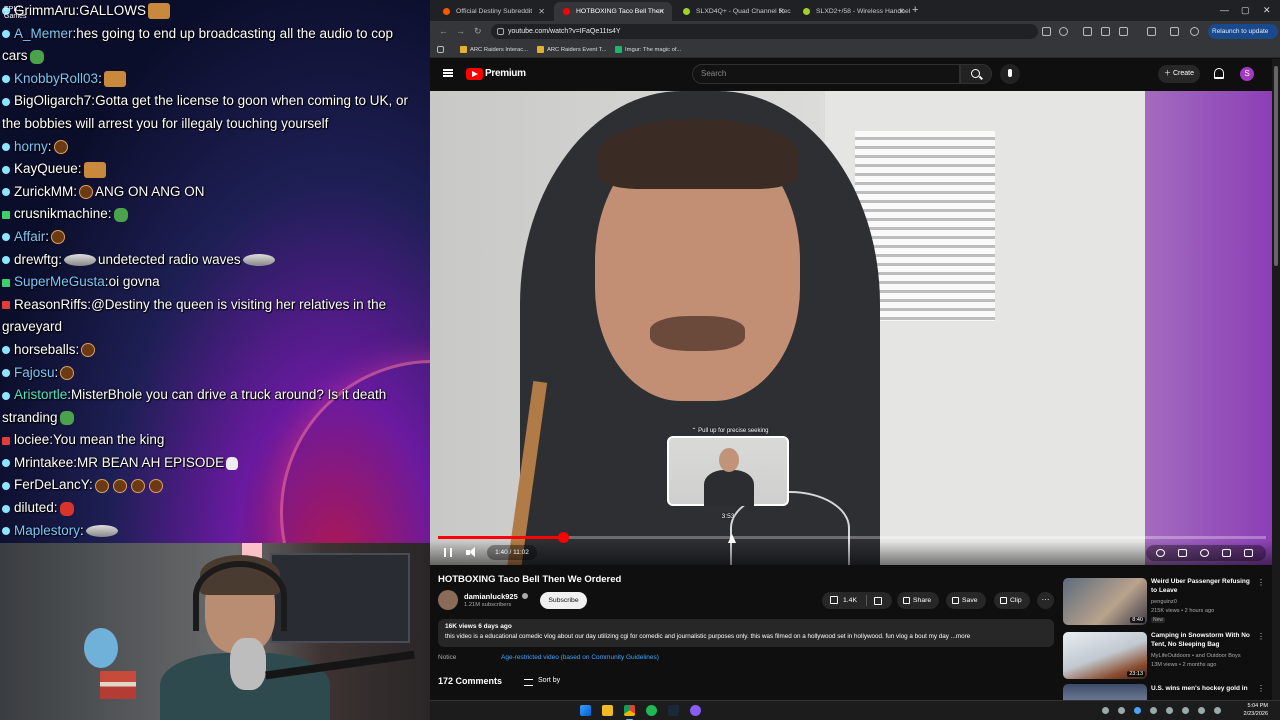 The image size is (1280, 720). I want to click on chat-username: SuperMeGusta, so click(59, 281).